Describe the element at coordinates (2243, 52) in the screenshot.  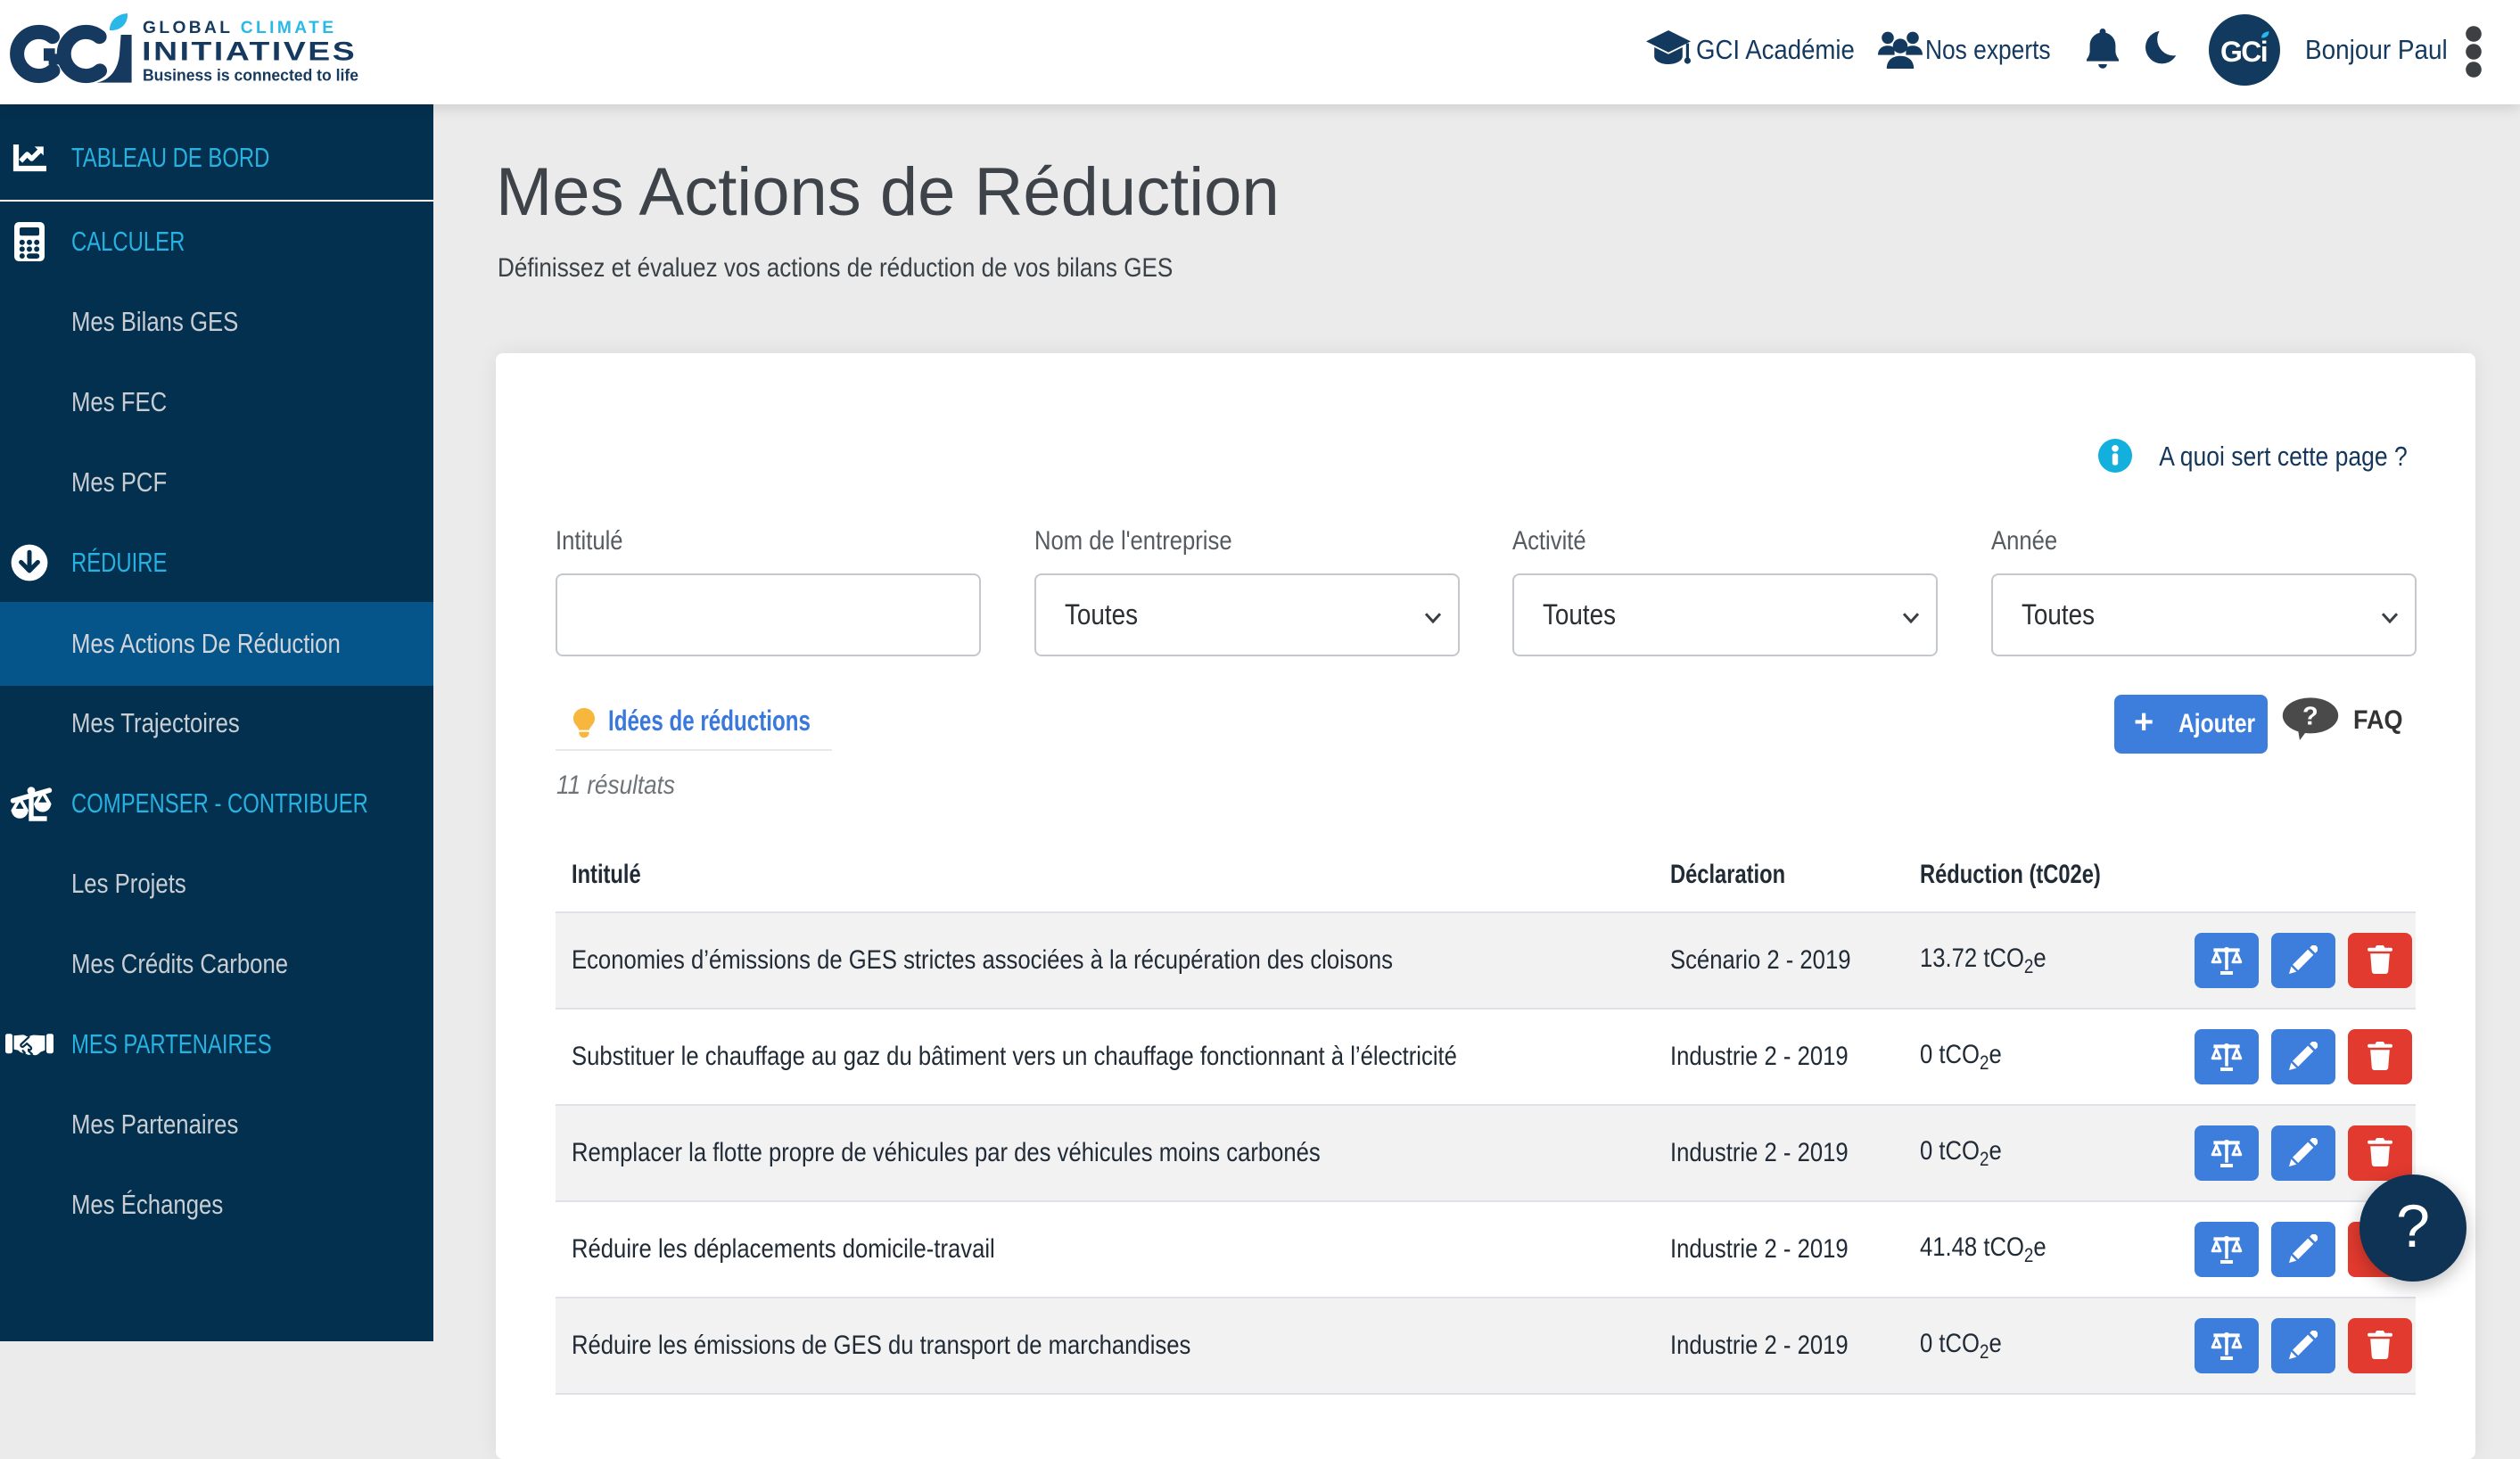
I see `svg-text: GCi` at that location.